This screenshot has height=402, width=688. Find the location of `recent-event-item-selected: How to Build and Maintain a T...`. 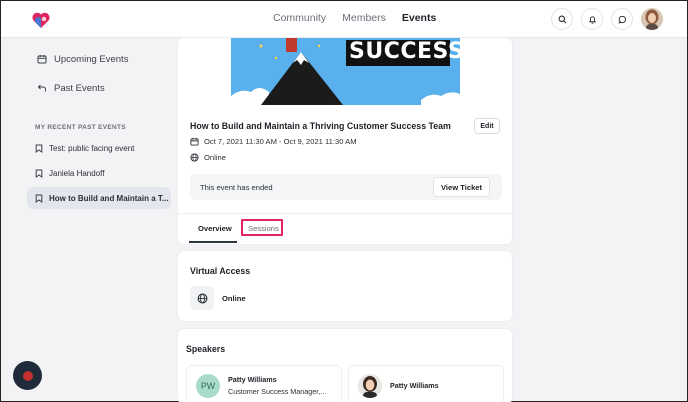

recent-event-item-selected: How to Build and Maintain a T... is located at coordinates (99, 198).